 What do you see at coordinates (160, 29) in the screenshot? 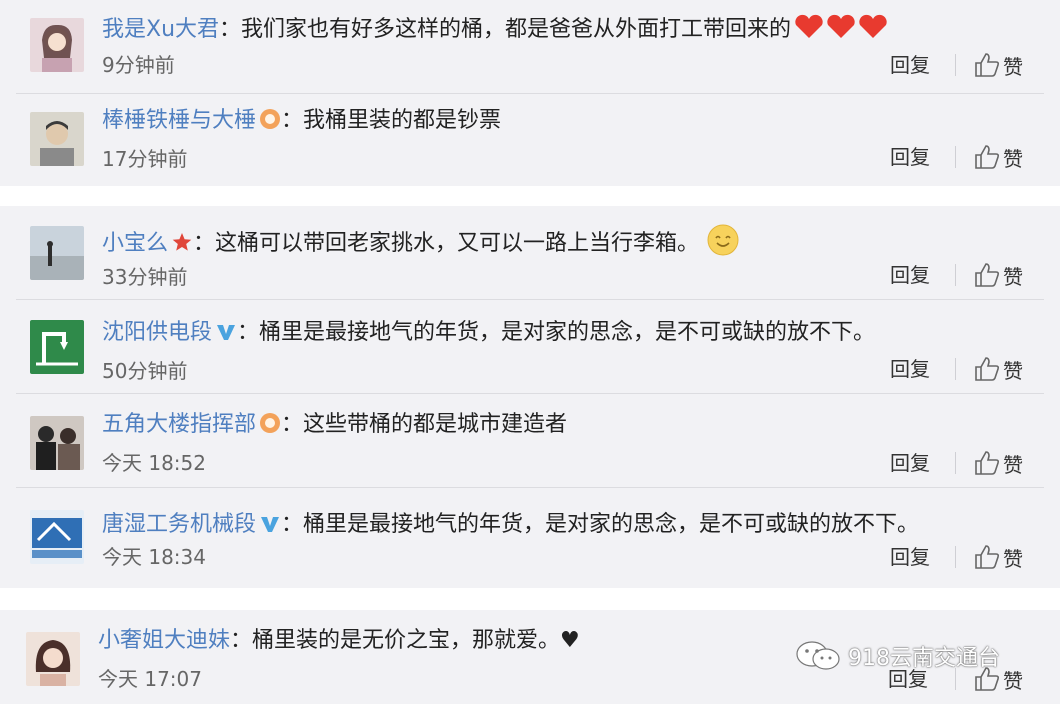
I see `username-link: 我是Xu大君` at bounding box center [160, 29].